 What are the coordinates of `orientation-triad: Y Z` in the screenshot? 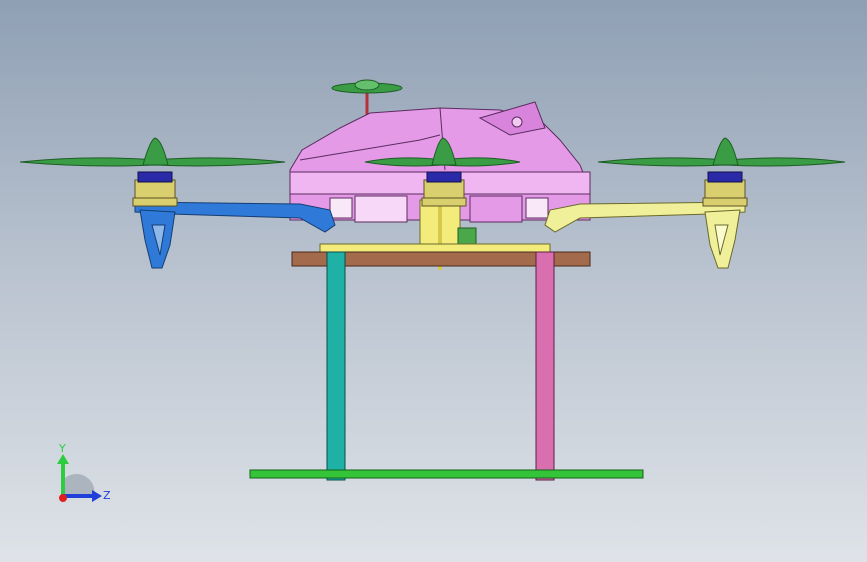 It's located at (84, 472).